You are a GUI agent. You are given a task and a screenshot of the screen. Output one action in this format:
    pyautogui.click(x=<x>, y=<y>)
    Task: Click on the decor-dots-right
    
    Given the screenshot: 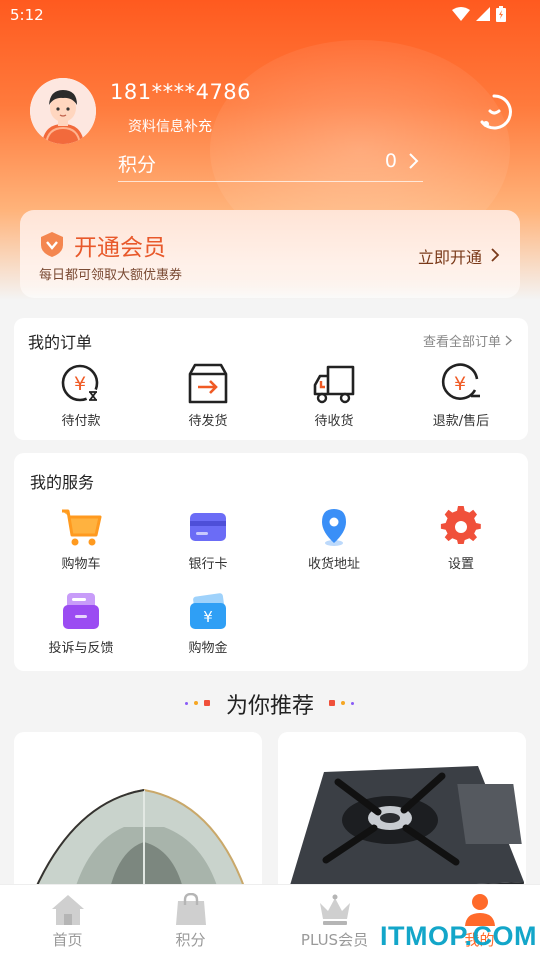 What is the action you would take?
    pyautogui.click(x=341, y=703)
    